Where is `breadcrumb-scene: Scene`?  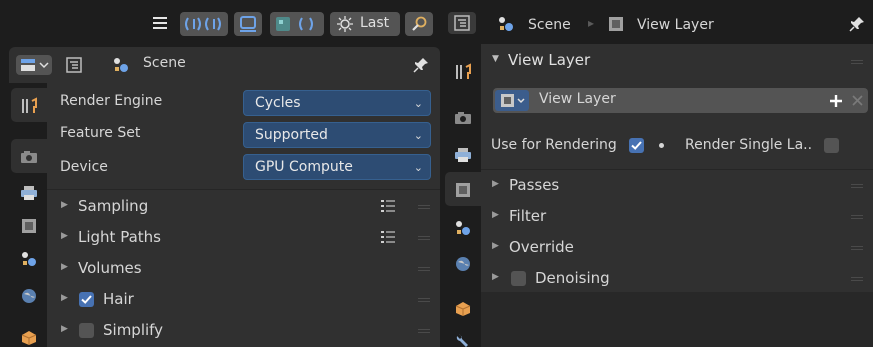
breadcrumb-scene: Scene is located at coordinates (549, 25).